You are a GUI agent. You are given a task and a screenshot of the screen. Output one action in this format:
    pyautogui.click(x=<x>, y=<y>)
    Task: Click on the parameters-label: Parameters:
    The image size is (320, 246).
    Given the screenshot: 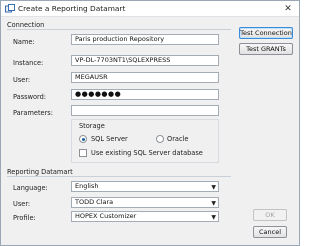 What is the action you would take?
    pyautogui.click(x=33, y=113)
    